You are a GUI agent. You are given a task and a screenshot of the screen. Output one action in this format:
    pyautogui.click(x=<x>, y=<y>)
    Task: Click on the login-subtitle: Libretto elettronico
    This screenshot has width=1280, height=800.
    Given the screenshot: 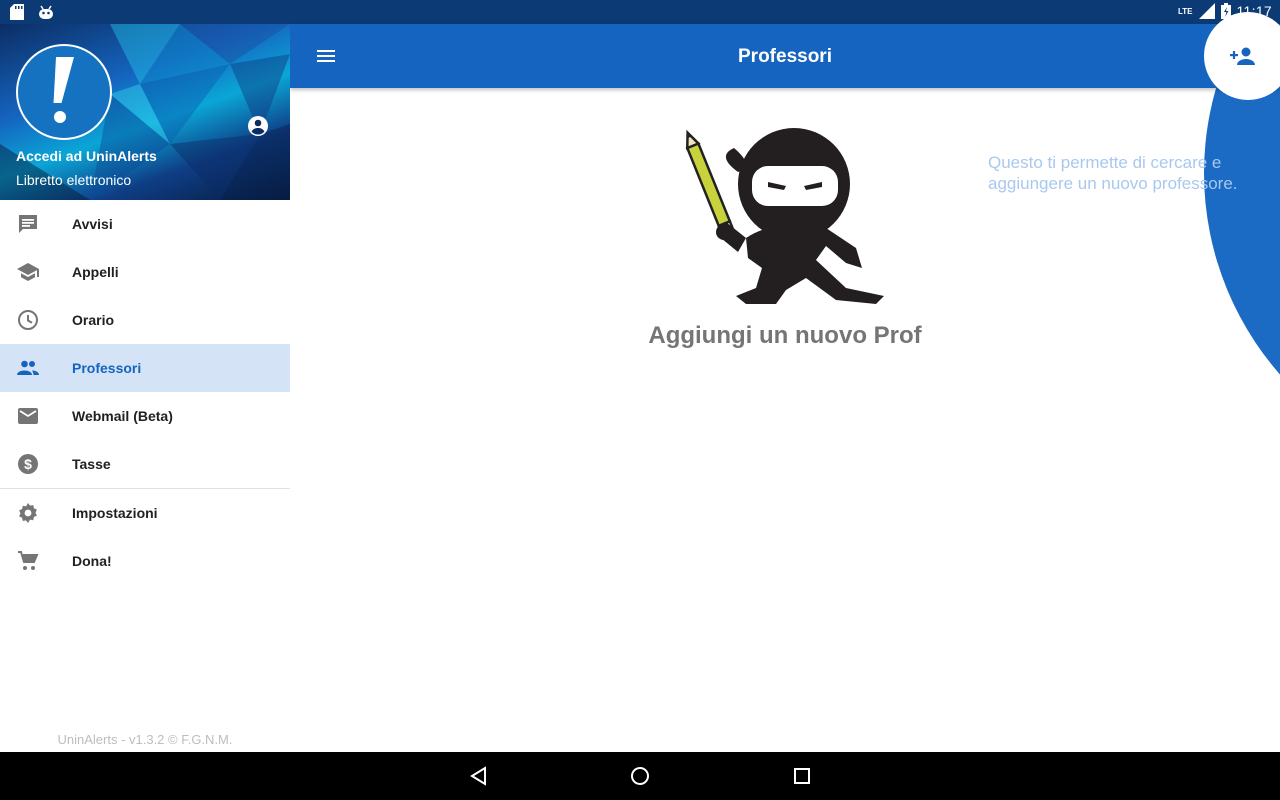 What is the action you would take?
    pyautogui.click(x=74, y=180)
    